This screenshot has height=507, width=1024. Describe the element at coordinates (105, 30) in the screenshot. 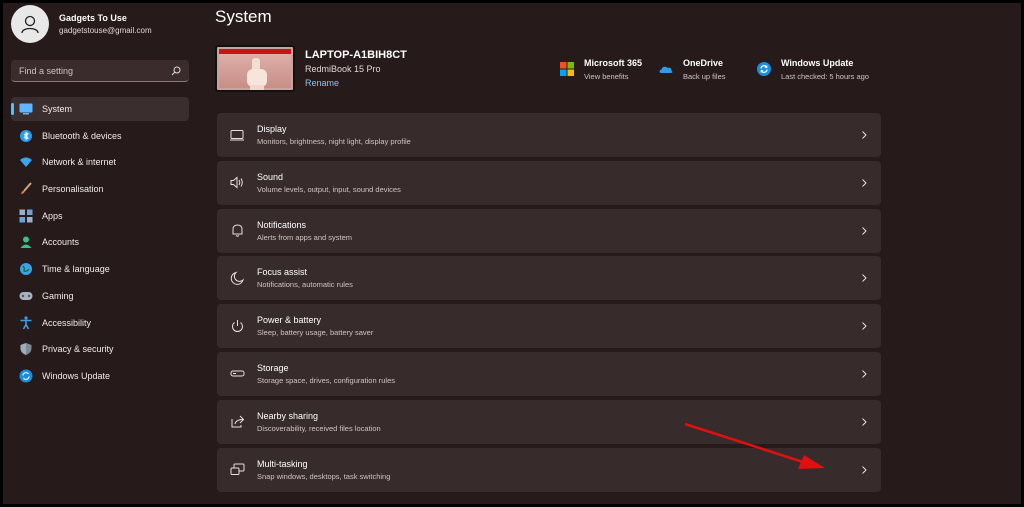

I see `profile-email: gadgetstouse@gmail.com` at that location.